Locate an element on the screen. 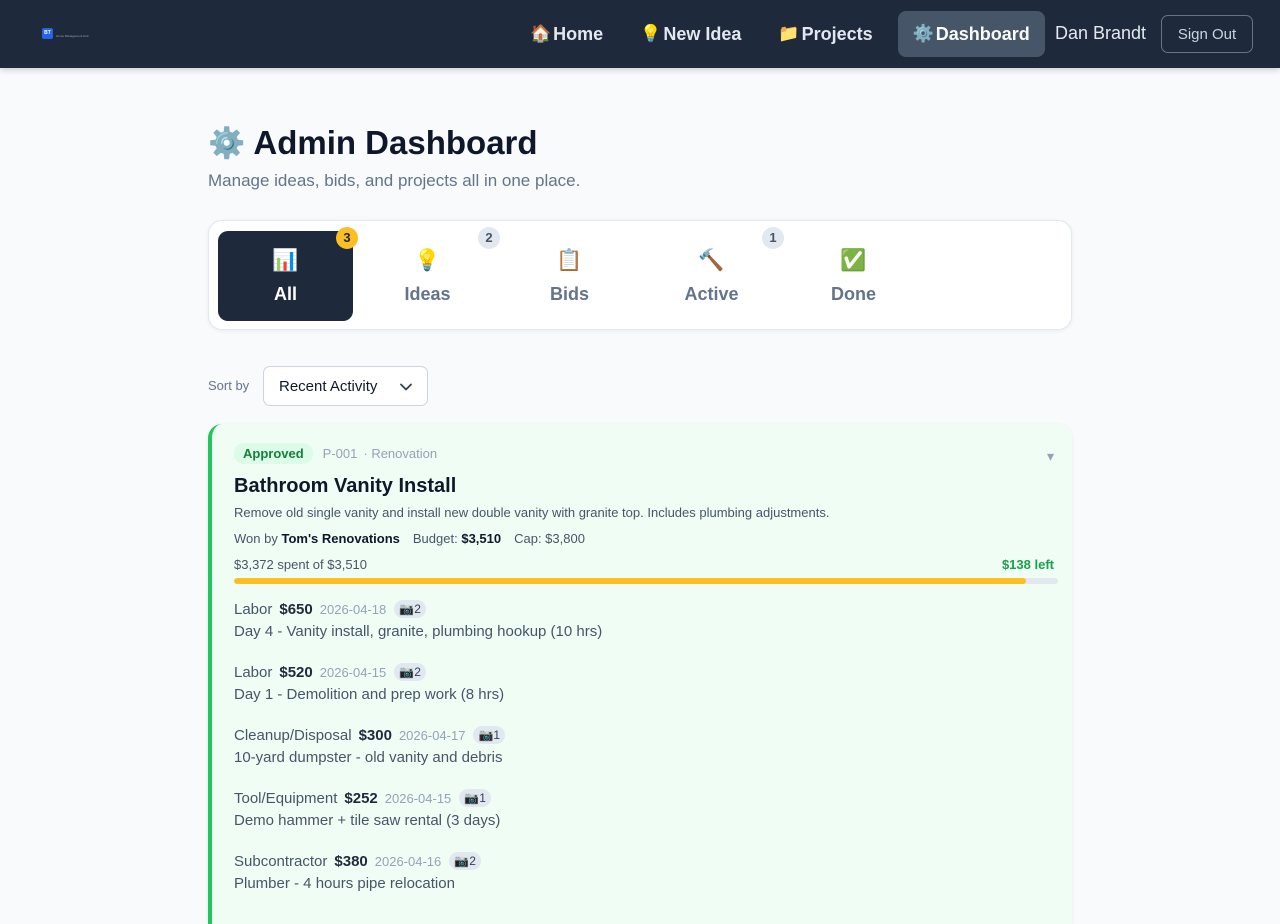 Image resolution: width=1280 pixels, height=924 pixels. page-title-text: Admin Dashboard is located at coordinates (395, 142).